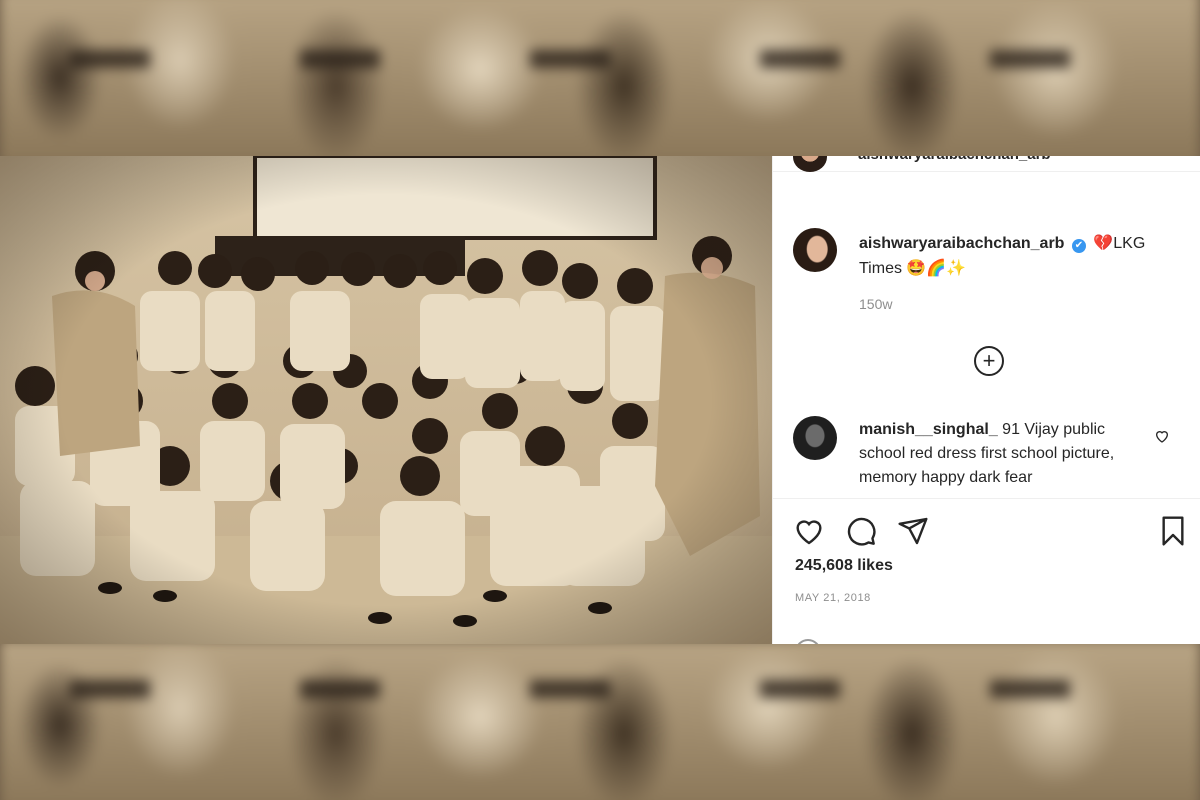 This screenshot has width=1200, height=800. Describe the element at coordinates (936, 268) in the screenshot. I see `caption-emoji-suffix: 🤩🌈✨` at that location.